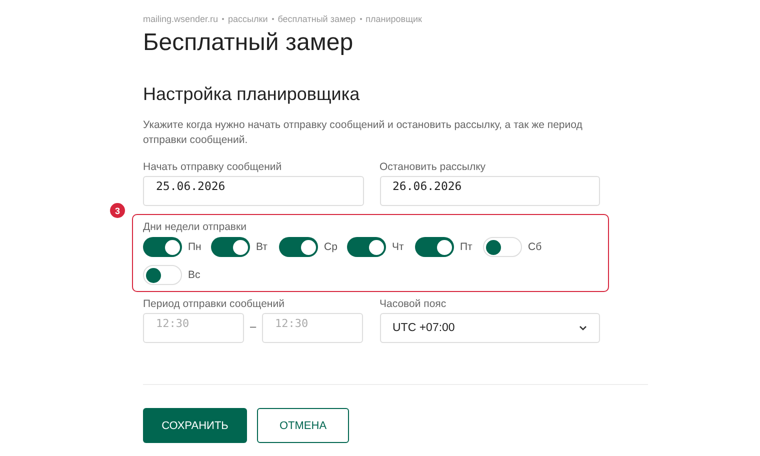 This screenshot has height=456, width=760. What do you see at coordinates (214, 304) in the screenshot?
I see `field-label: Период отправки сообщений` at bounding box center [214, 304].